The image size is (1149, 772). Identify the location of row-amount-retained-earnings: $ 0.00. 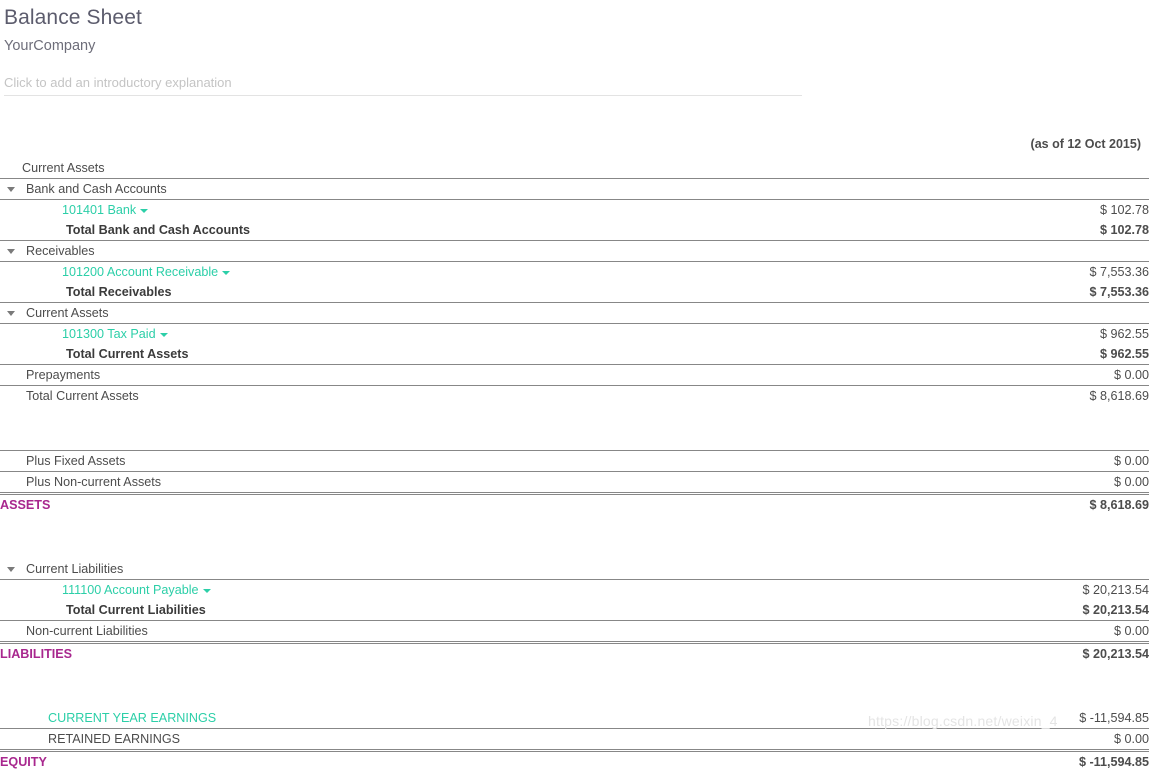
(1054, 740).